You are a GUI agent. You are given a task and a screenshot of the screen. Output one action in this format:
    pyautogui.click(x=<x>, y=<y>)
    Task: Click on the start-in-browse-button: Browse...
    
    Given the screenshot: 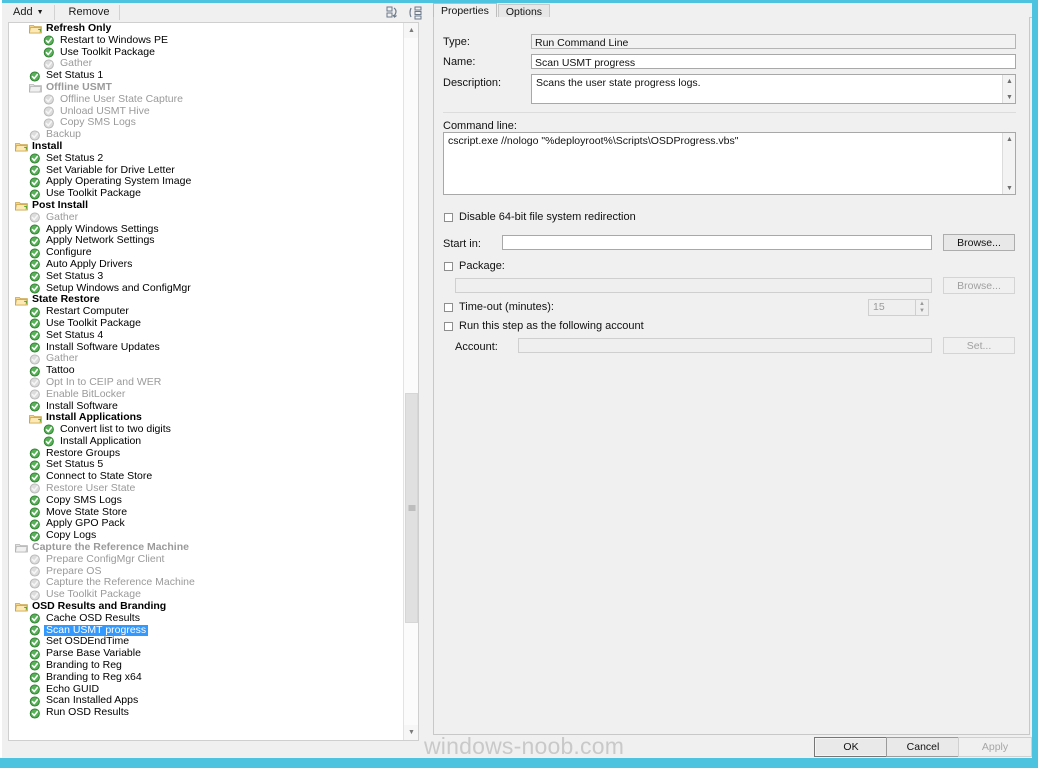 What is the action you would take?
    pyautogui.click(x=979, y=242)
    